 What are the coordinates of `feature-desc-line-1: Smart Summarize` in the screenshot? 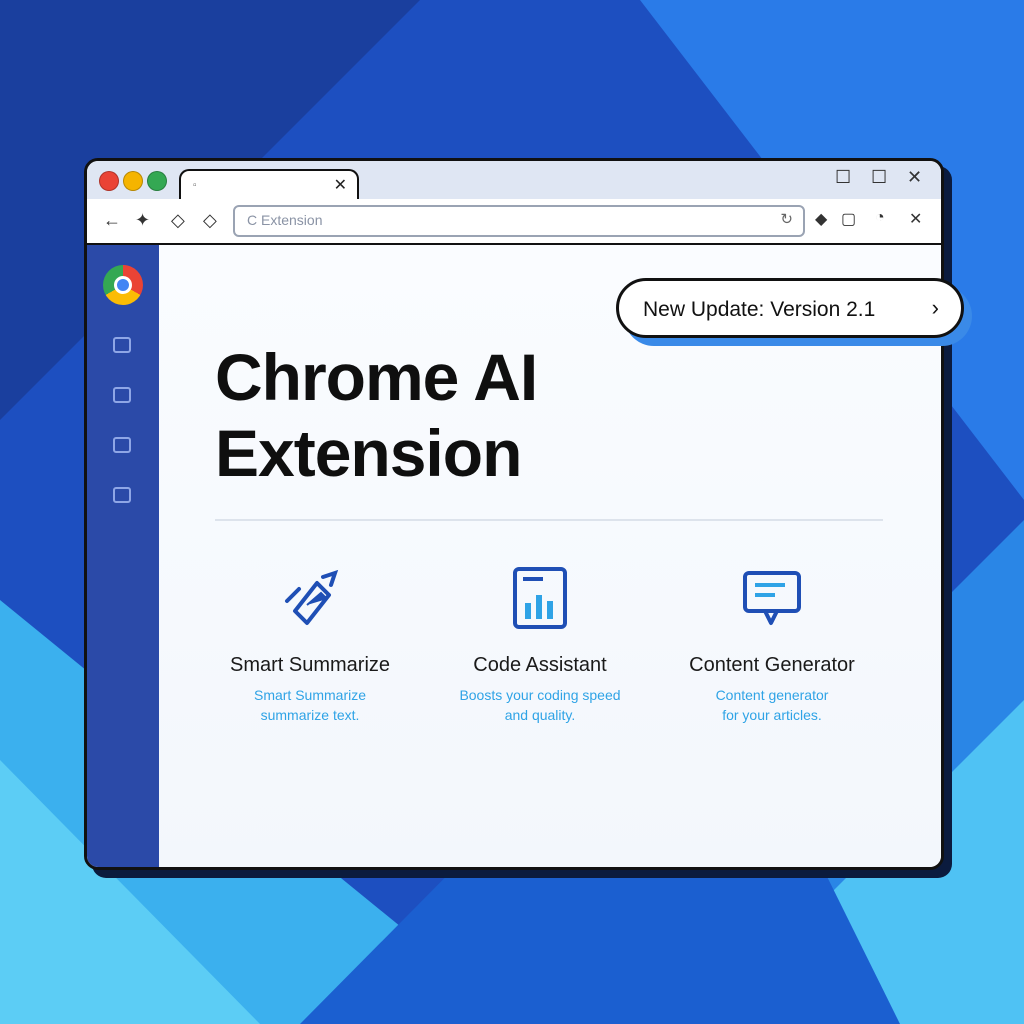 It's located at (310, 695).